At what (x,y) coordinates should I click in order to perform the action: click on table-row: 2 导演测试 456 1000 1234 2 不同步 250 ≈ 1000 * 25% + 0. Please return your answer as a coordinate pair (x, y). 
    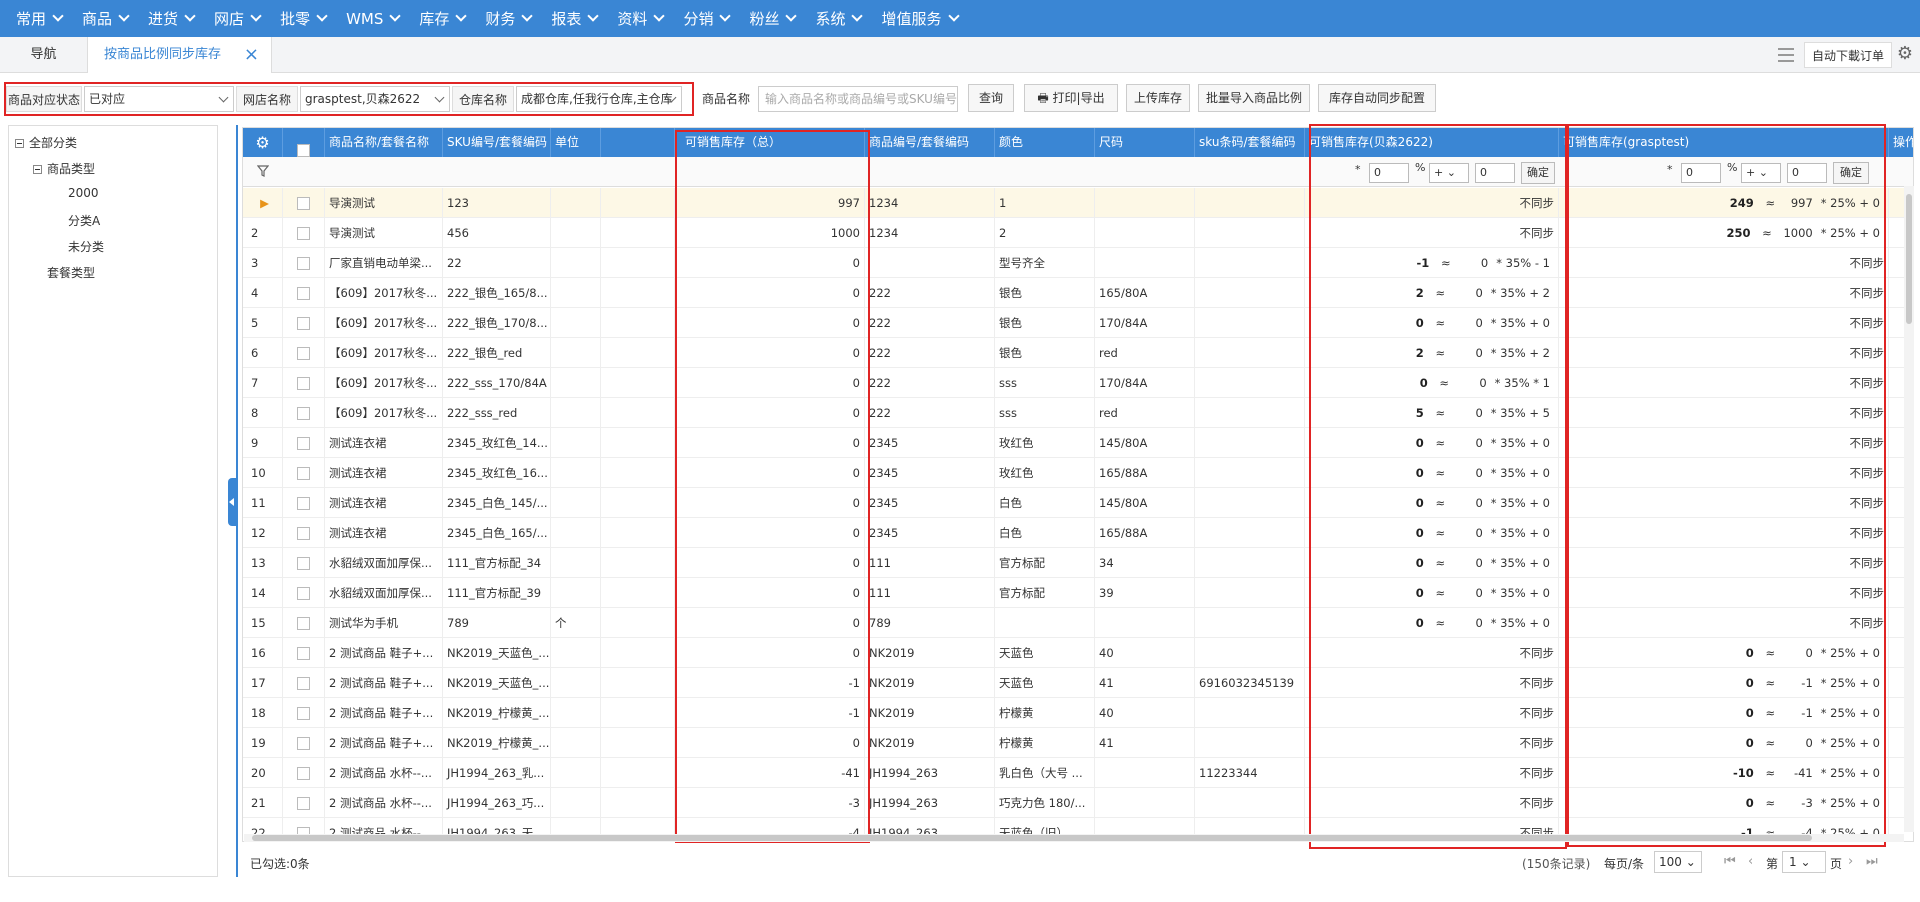
    Looking at the image, I should click on (1078, 233).